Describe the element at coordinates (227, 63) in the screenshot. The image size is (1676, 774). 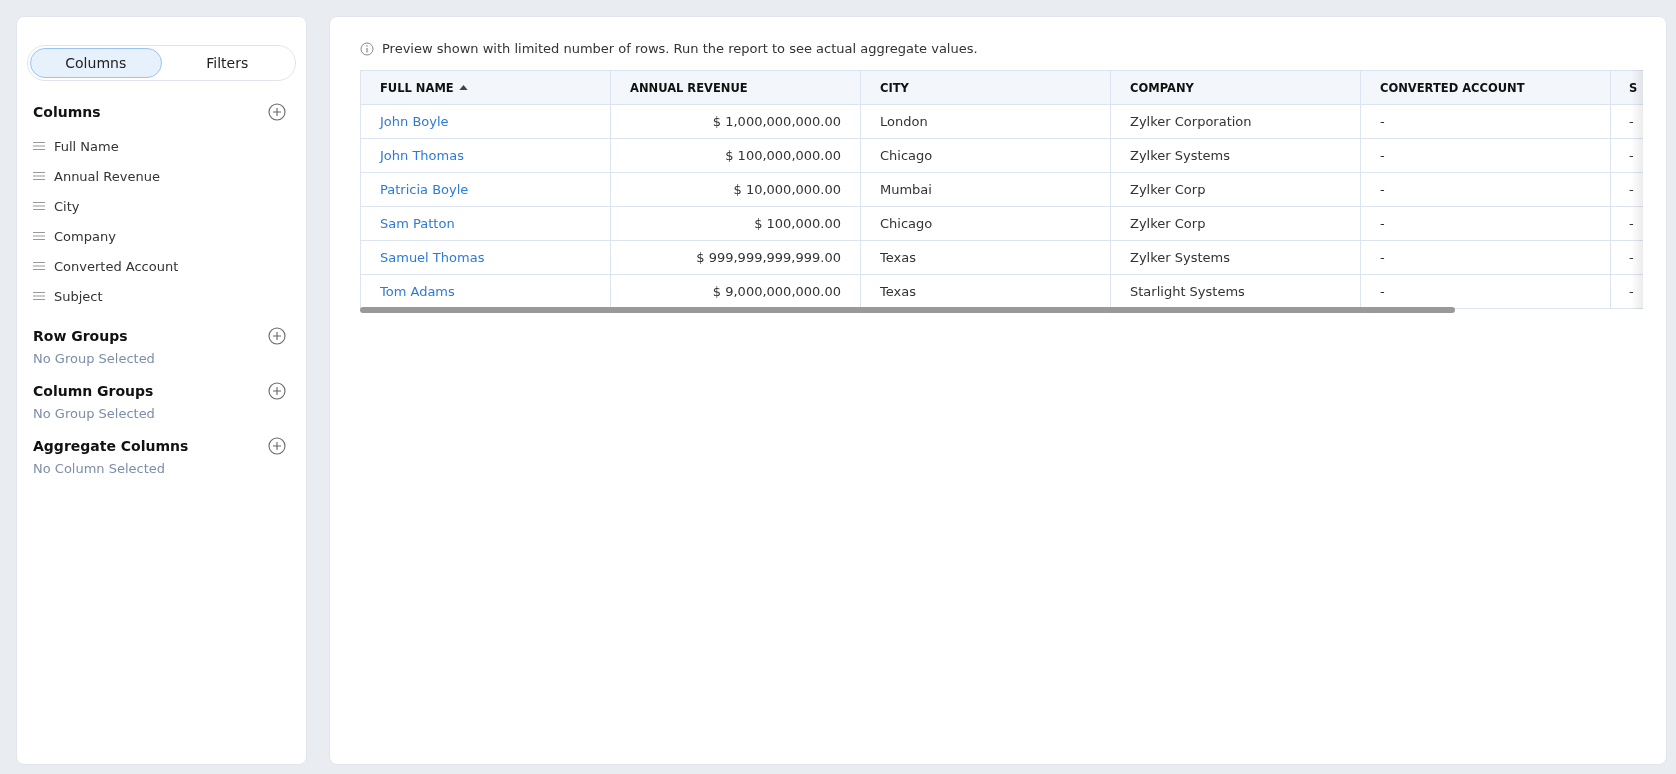
I see `tab: Filters` at that location.